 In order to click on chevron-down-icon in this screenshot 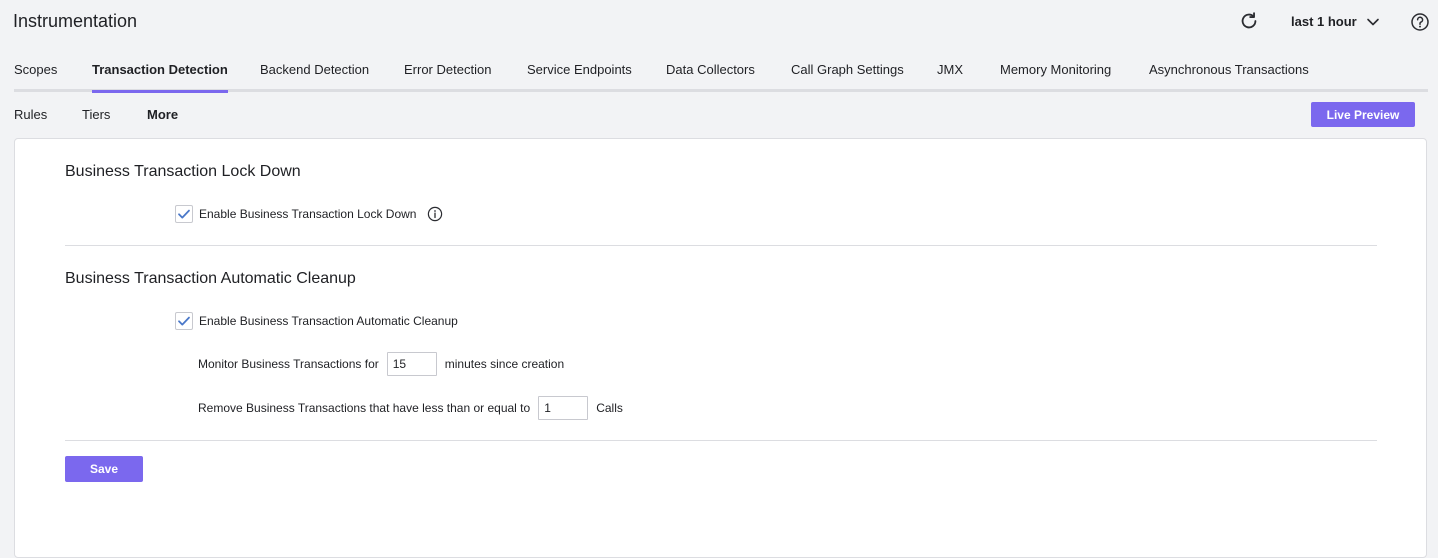, I will do `click(1373, 22)`.